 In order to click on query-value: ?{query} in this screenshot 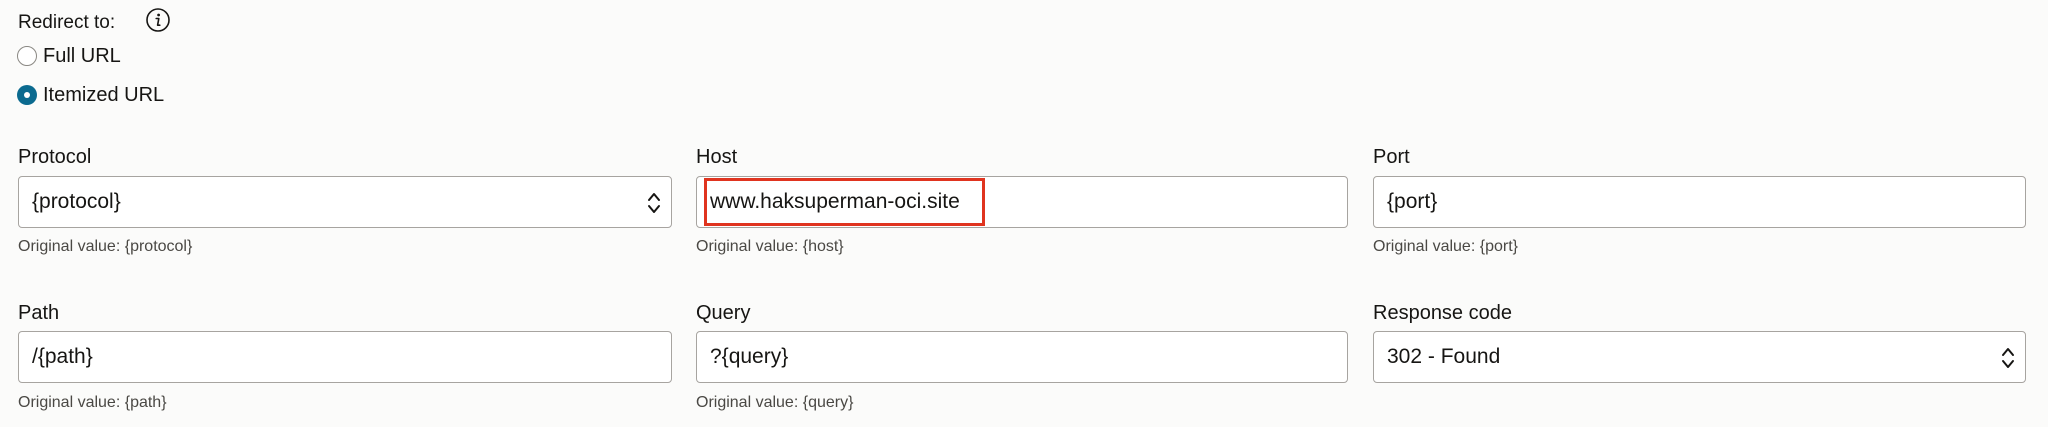, I will do `click(749, 356)`.